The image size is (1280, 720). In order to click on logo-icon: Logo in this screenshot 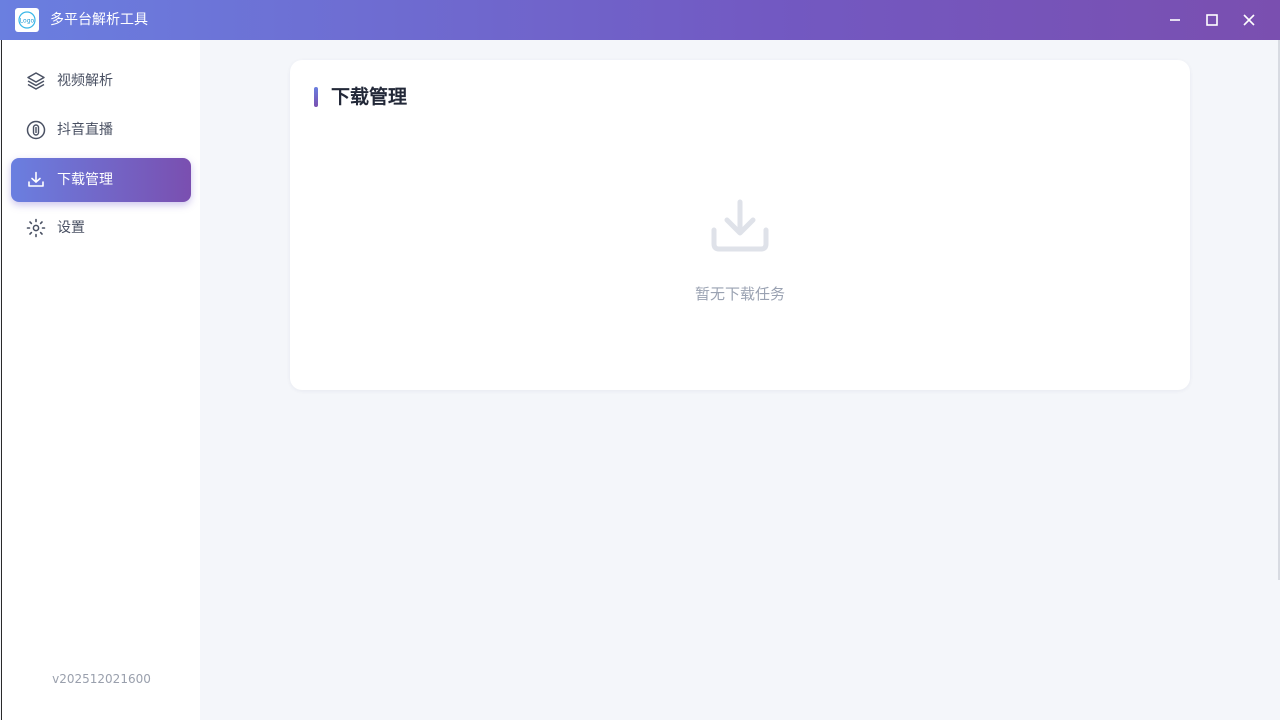, I will do `click(27, 20)`.